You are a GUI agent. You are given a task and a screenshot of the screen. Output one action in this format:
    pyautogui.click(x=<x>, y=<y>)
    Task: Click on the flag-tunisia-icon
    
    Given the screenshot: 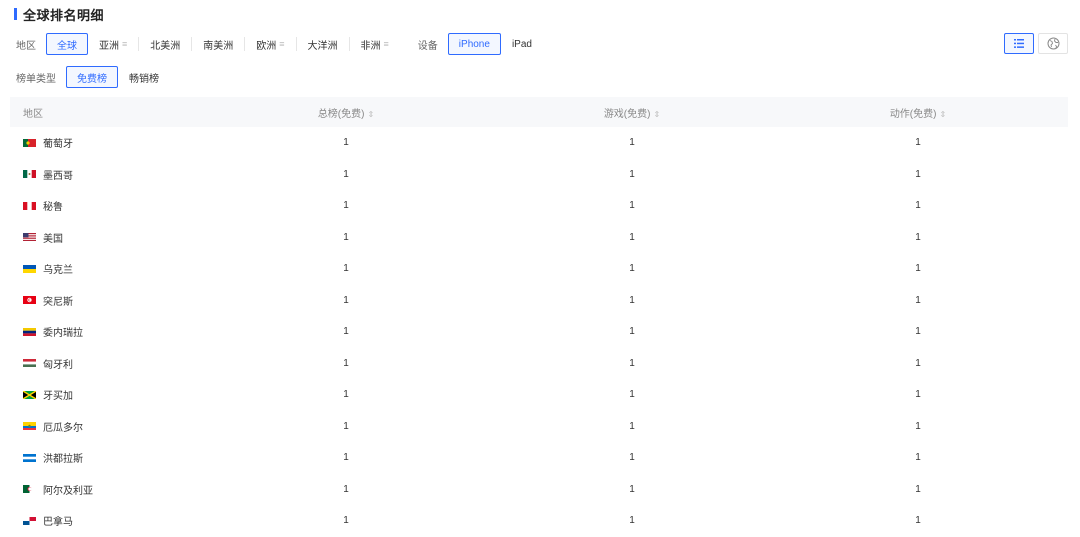 What is the action you would take?
    pyautogui.click(x=29, y=300)
    